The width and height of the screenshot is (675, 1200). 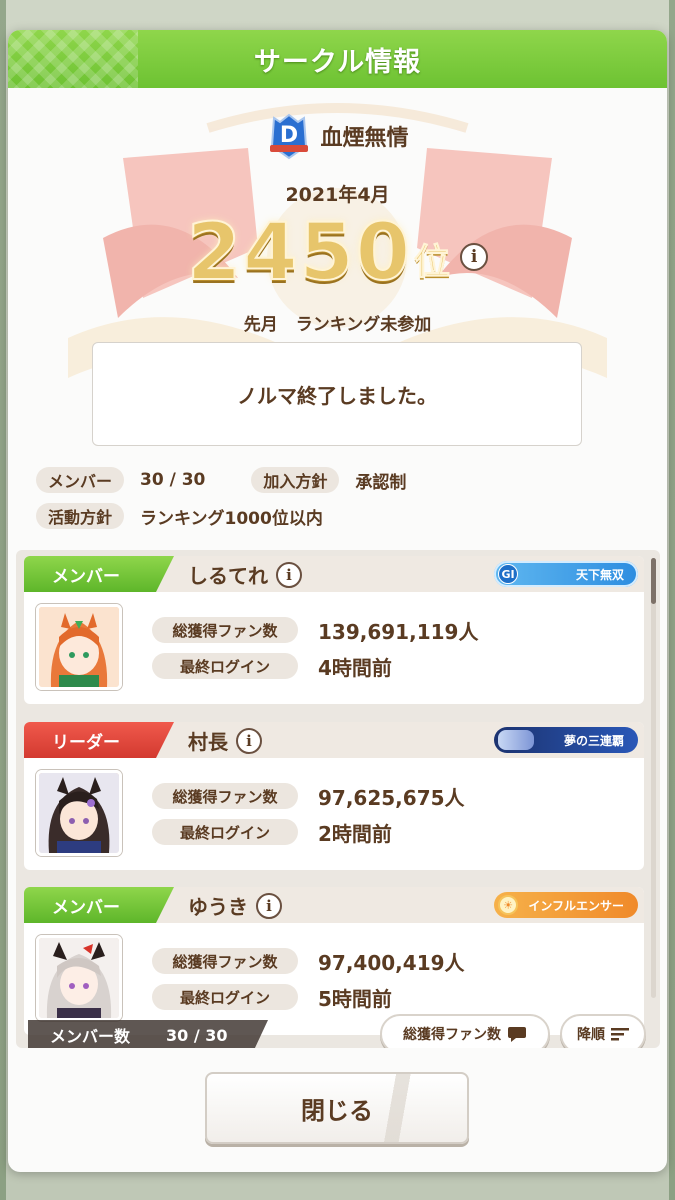 I want to click on scrollbar-thumb, so click(x=653, y=581).